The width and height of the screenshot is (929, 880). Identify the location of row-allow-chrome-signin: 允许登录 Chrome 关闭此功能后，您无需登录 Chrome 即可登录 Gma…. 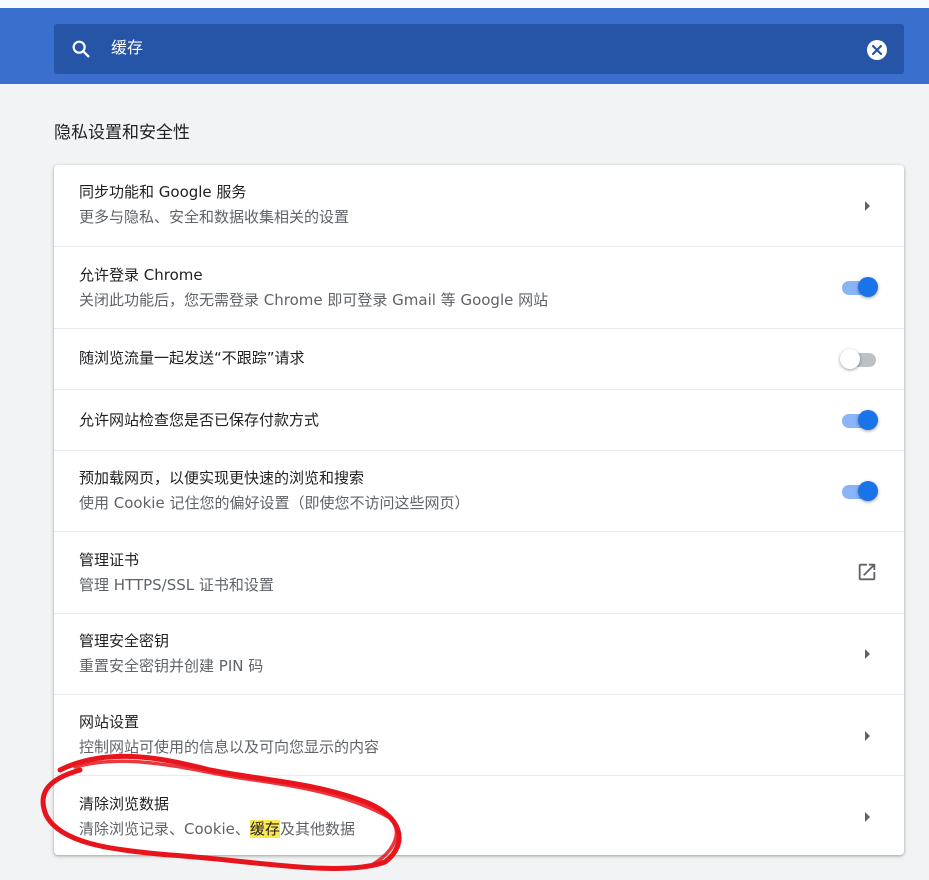
(479, 287).